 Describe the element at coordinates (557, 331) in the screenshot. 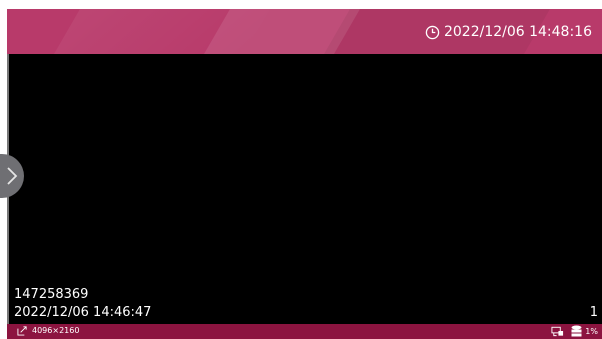

I see `camera-lock-icon` at that location.